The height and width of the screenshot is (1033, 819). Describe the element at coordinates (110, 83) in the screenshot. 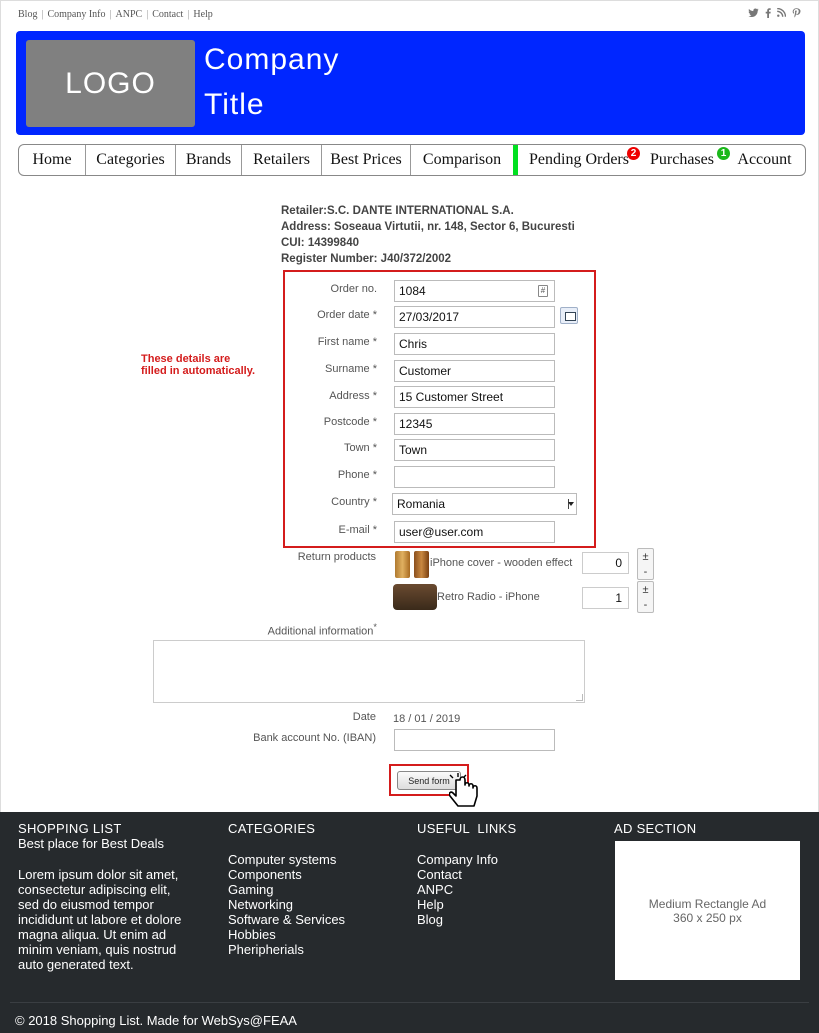

I see `logo: LOGO` at that location.